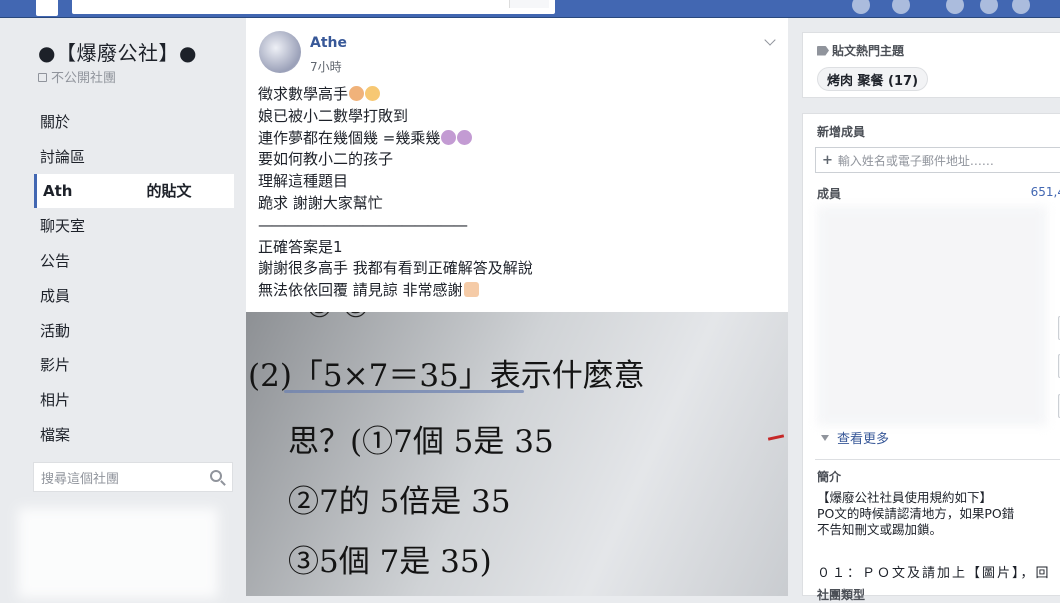 The height and width of the screenshot is (603, 1060). I want to click on divider, so click(937, 459).